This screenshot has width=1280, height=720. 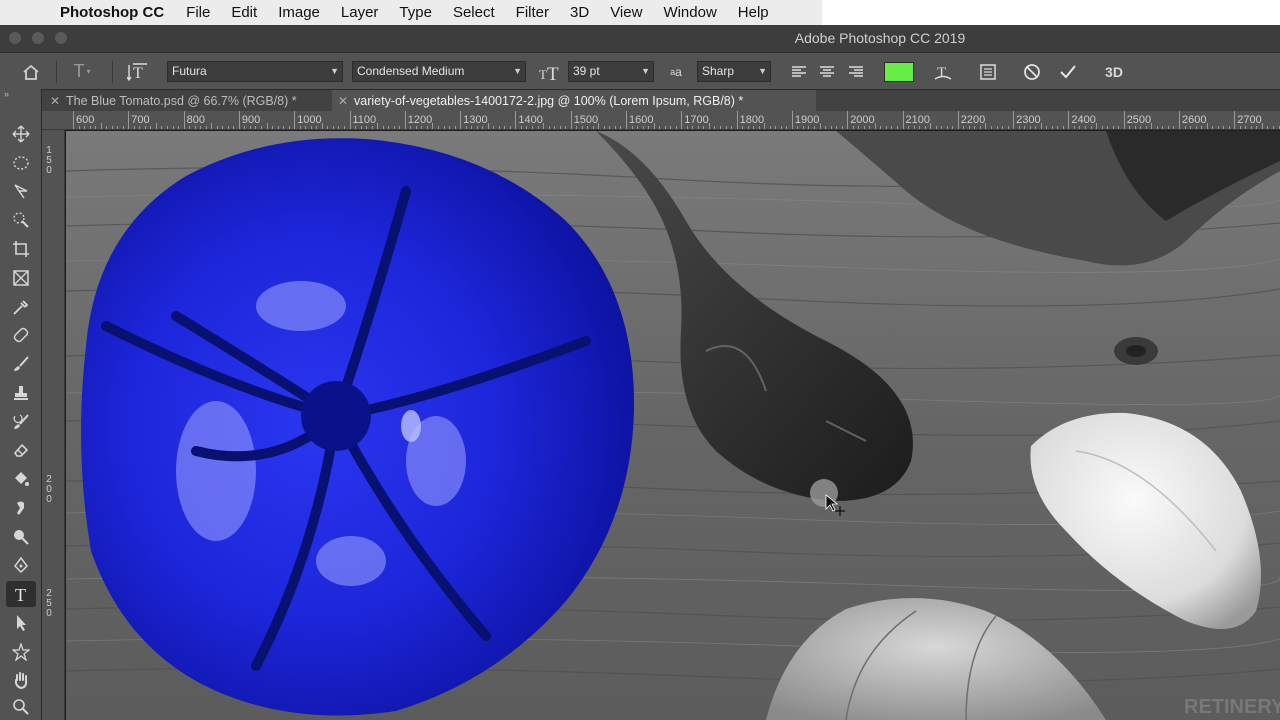 What do you see at coordinates (799, 71) in the screenshot?
I see `align-left-icon` at bounding box center [799, 71].